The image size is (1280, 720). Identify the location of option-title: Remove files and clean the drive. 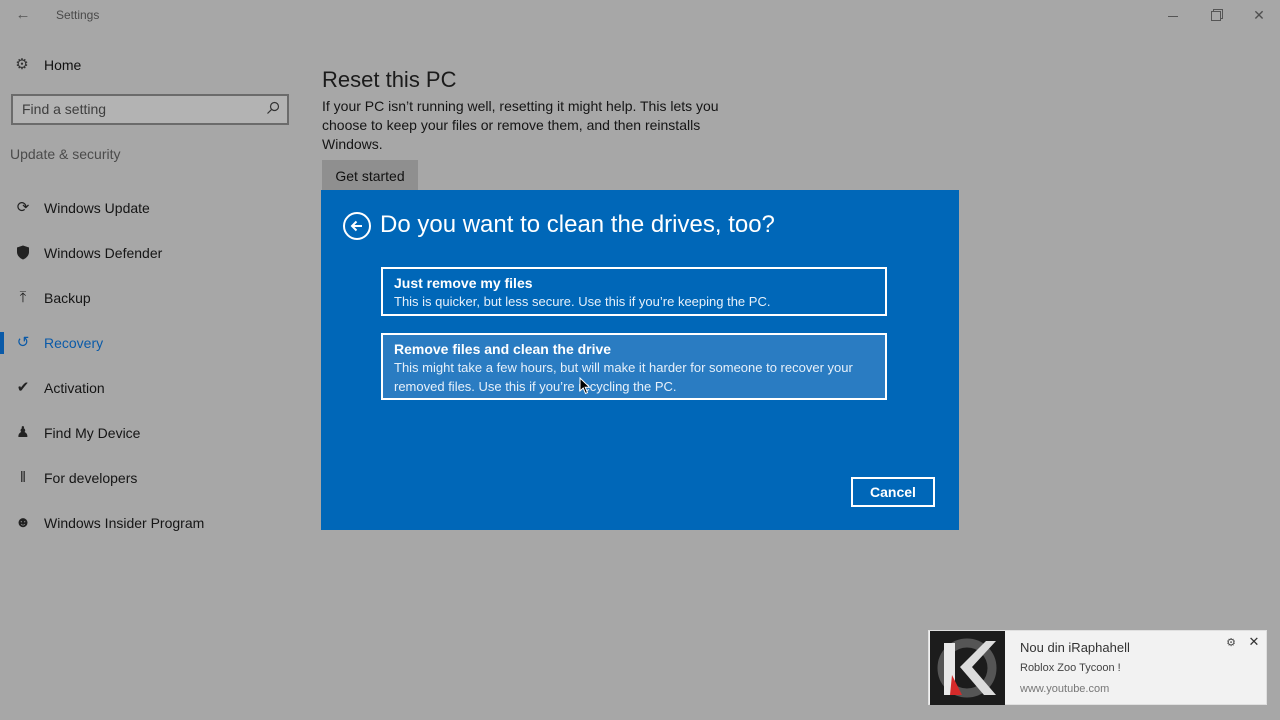
(503, 349).